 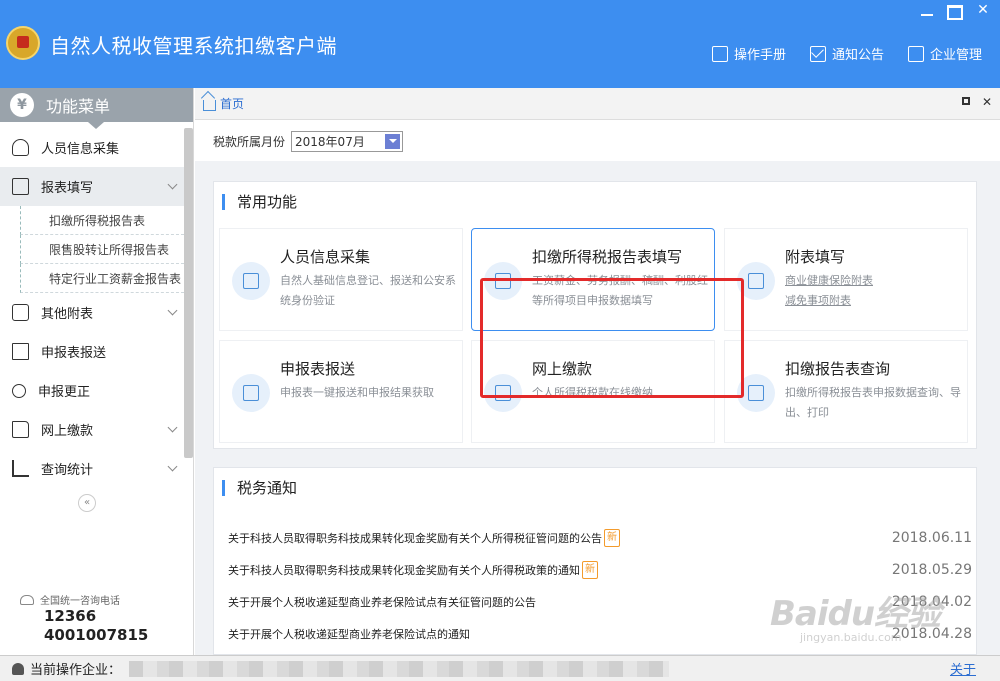 What do you see at coordinates (931, 570) in the screenshot?
I see `notice-date: 2018.05.29` at bounding box center [931, 570].